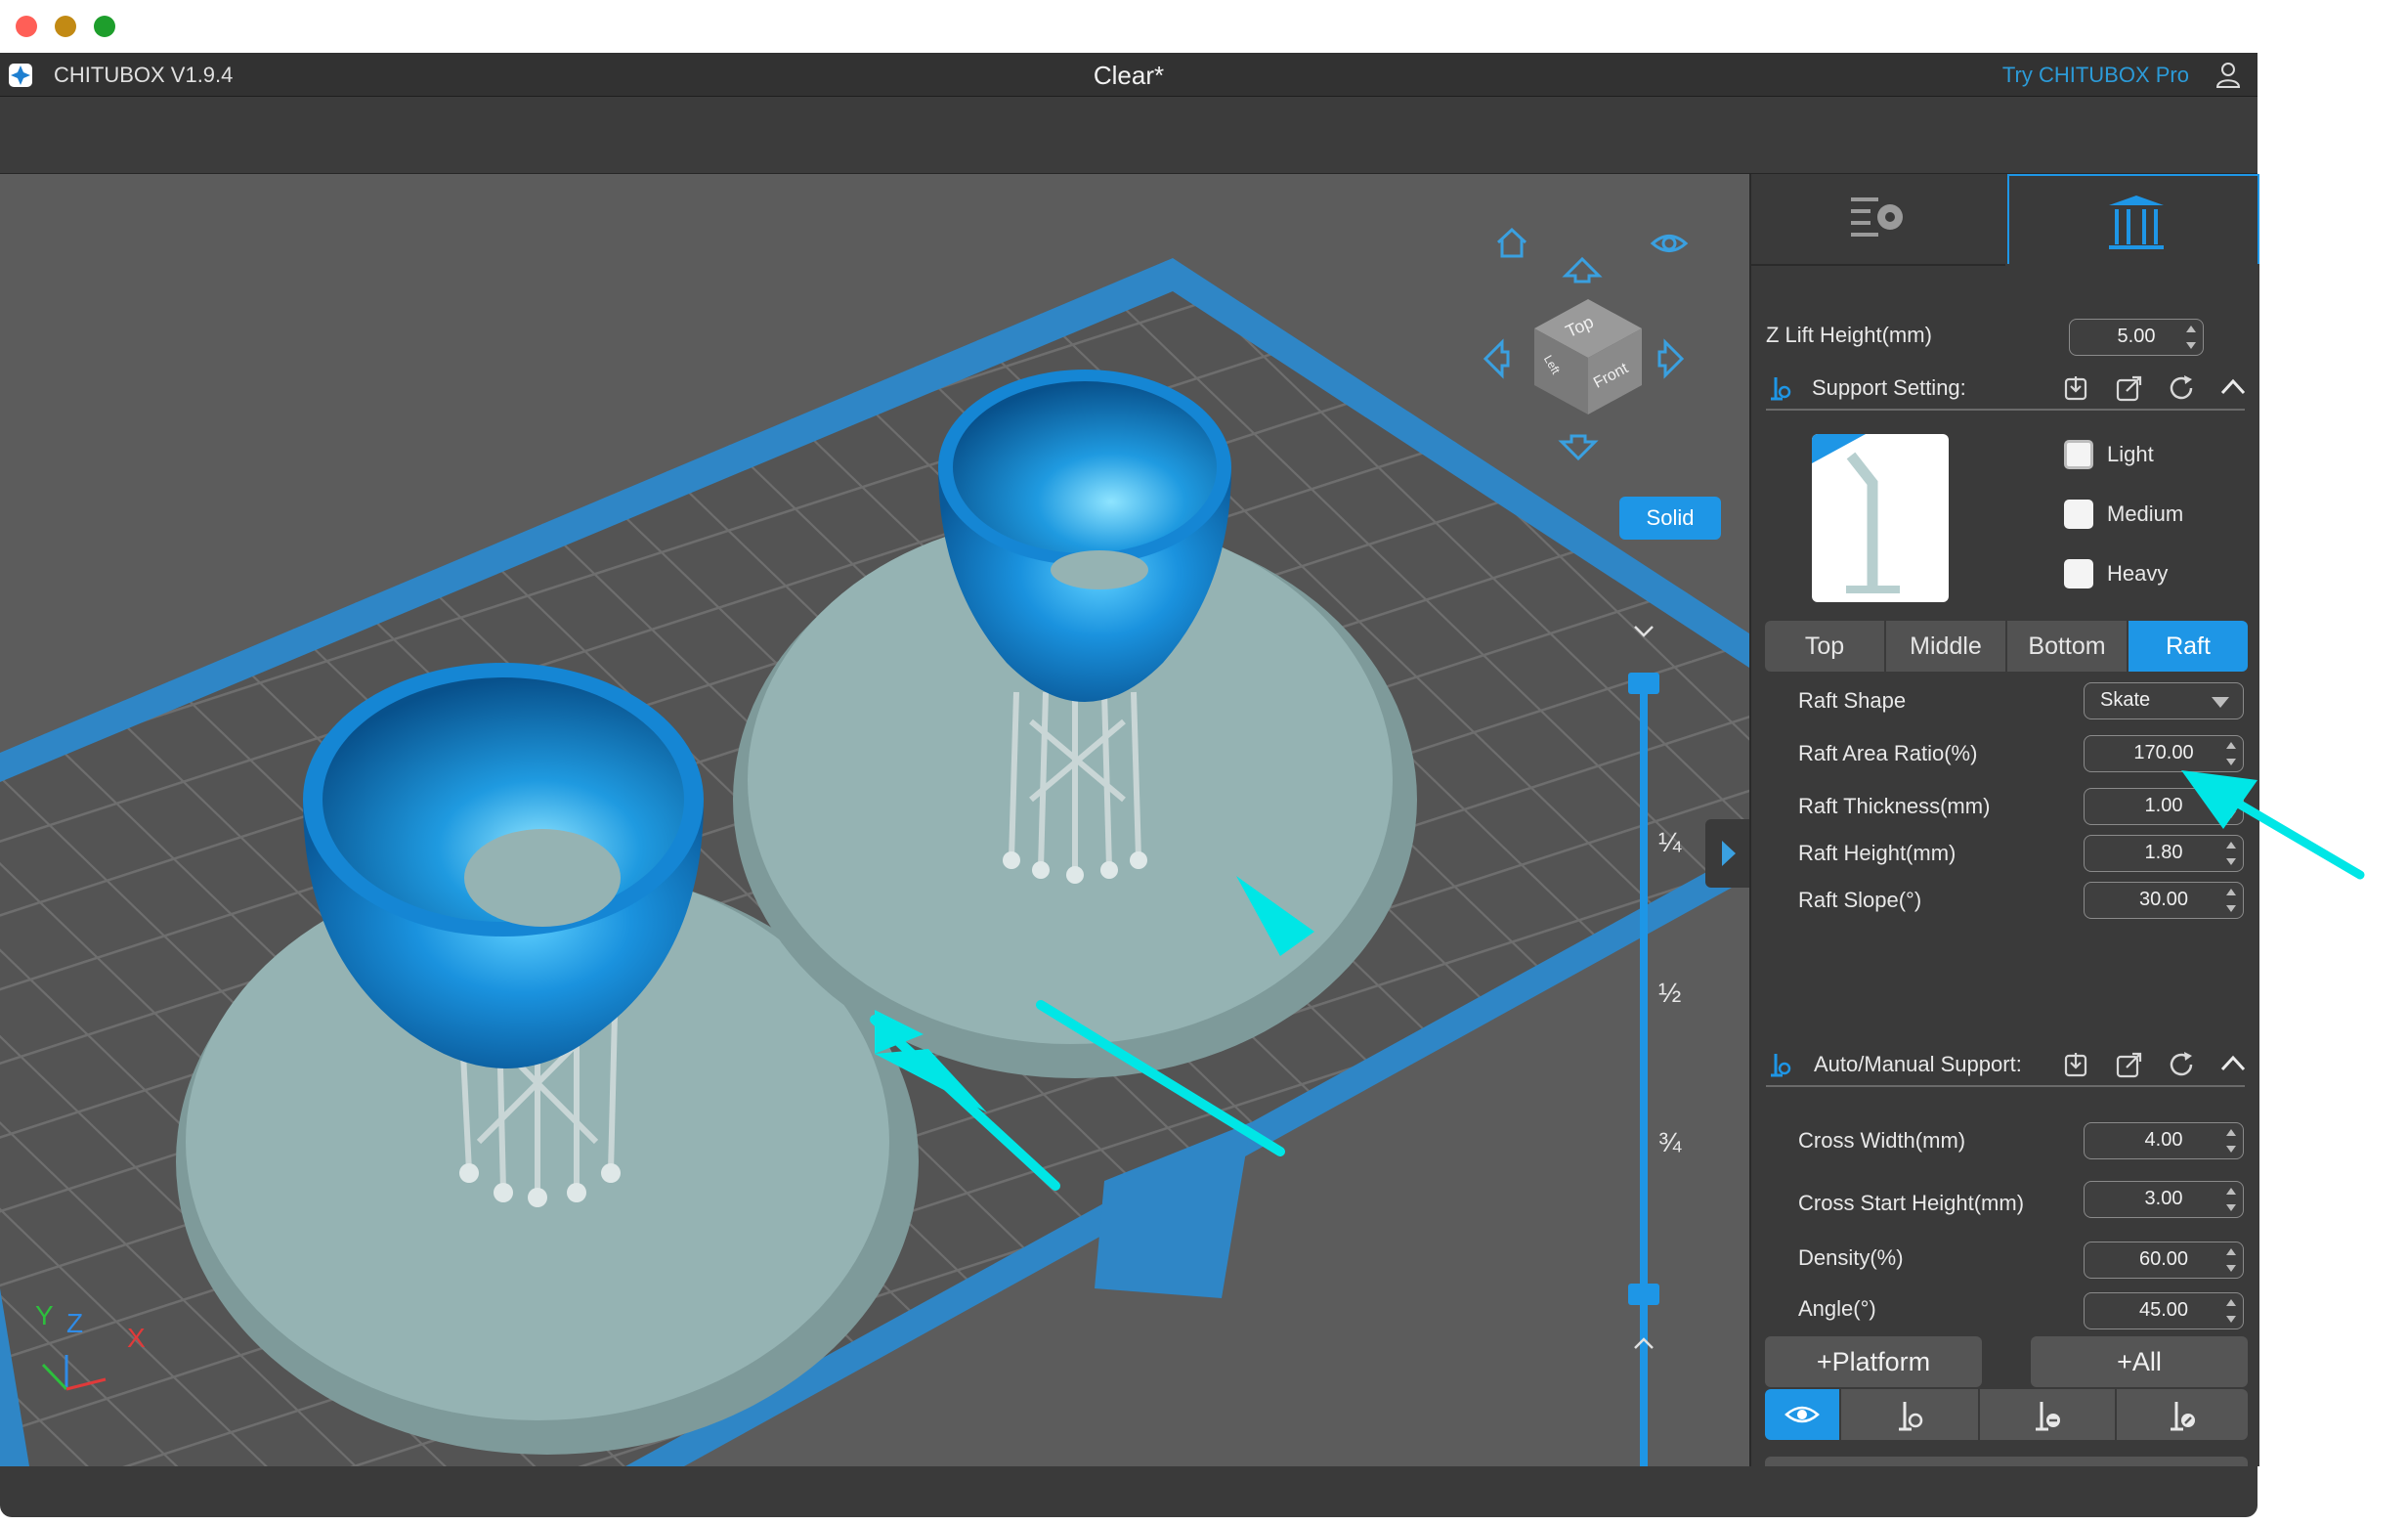 The width and height of the screenshot is (2408, 1525). What do you see at coordinates (1643, 683) in the screenshot?
I see `layer-slider-top-handle` at bounding box center [1643, 683].